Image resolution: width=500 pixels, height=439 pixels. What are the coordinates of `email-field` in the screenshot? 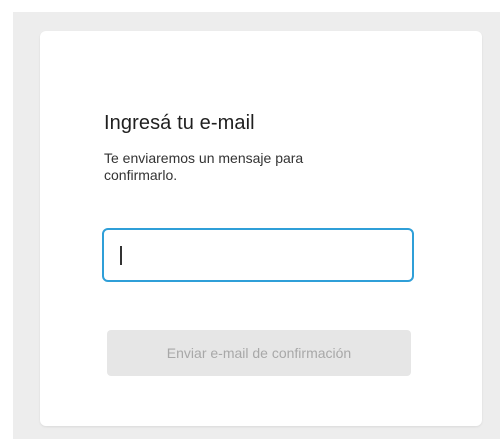 It's located at (258, 255).